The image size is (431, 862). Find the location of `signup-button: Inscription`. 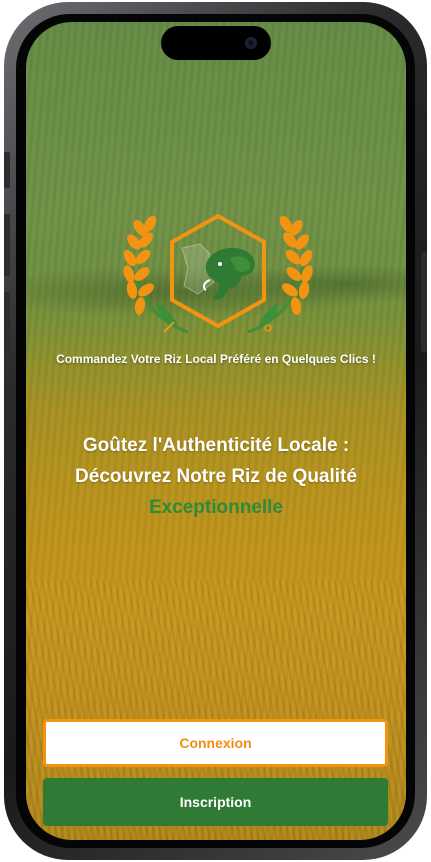

signup-button: Inscription is located at coordinates (215, 802).